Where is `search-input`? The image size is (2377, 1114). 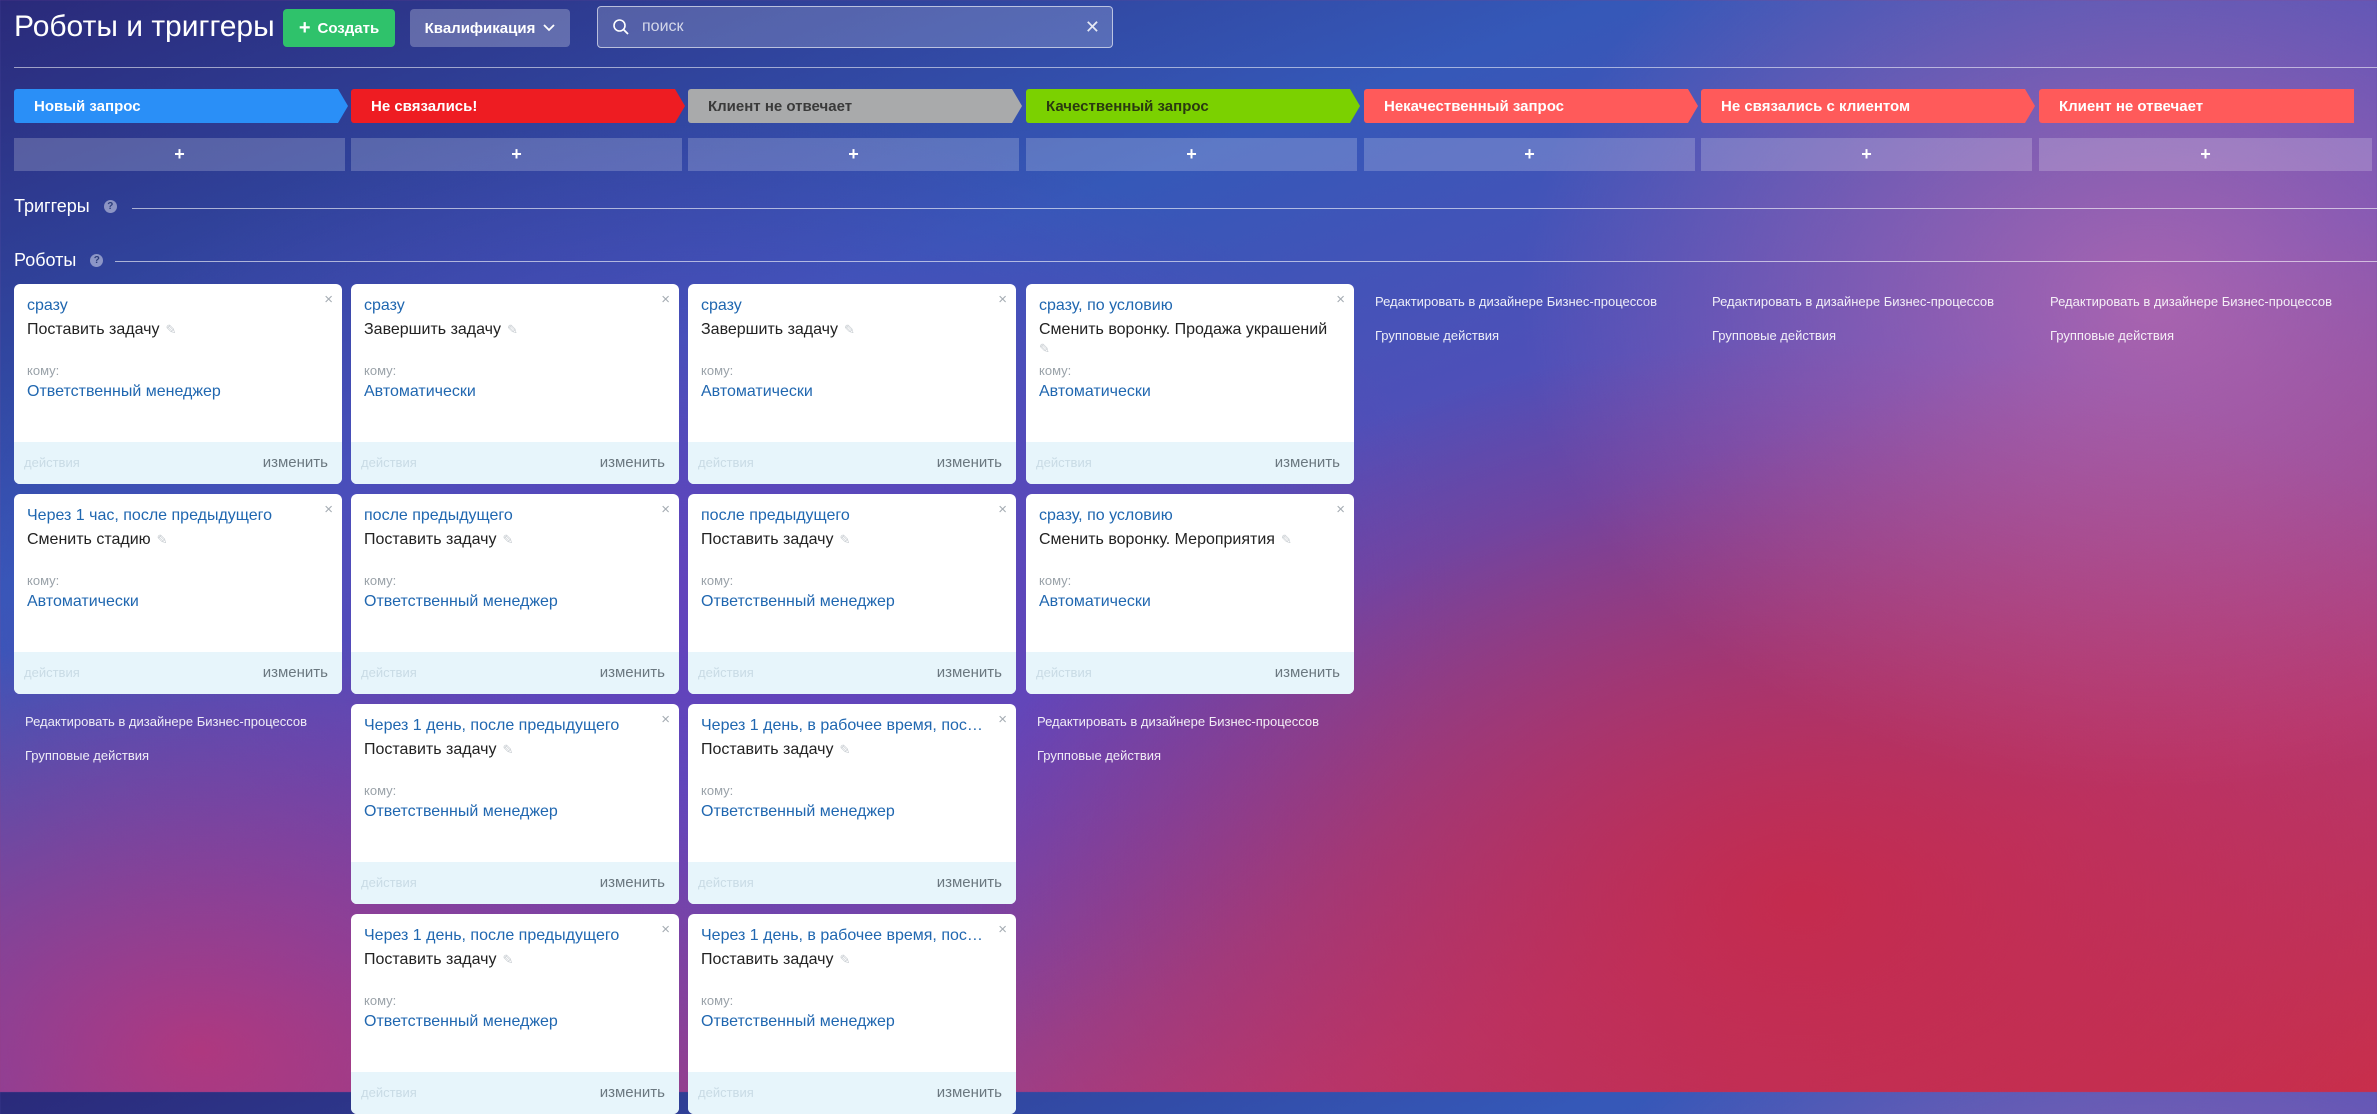 search-input is located at coordinates (862, 27).